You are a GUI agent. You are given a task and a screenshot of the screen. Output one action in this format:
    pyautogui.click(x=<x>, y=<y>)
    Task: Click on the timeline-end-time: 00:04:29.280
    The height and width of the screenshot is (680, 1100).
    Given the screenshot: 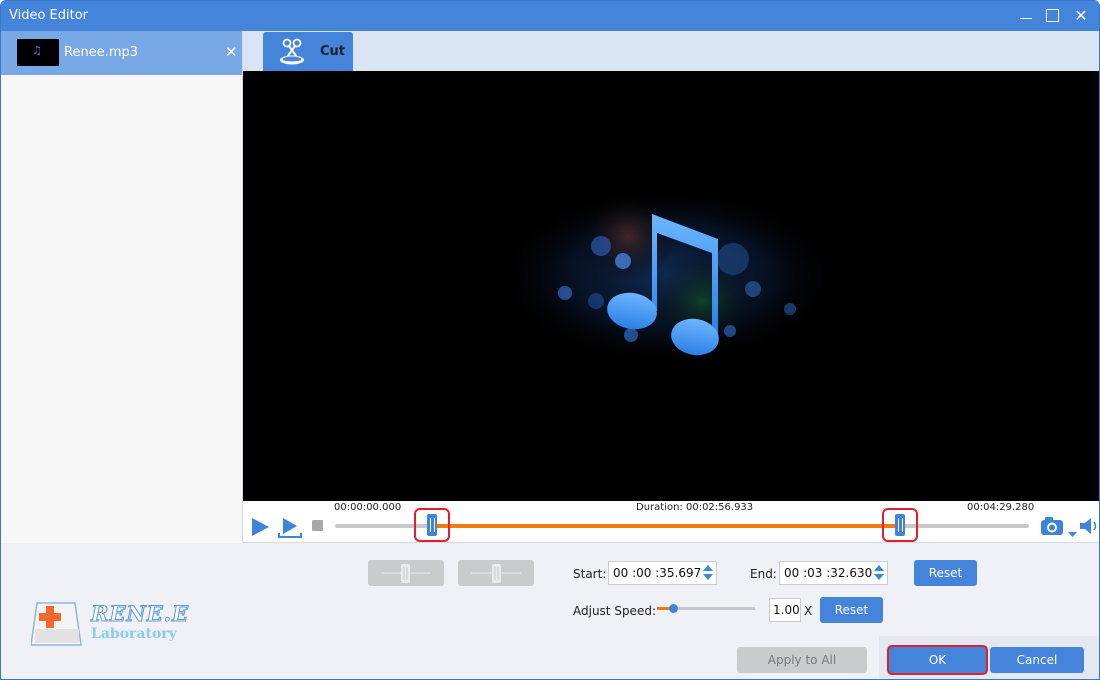 What is the action you would take?
    pyautogui.click(x=1001, y=507)
    